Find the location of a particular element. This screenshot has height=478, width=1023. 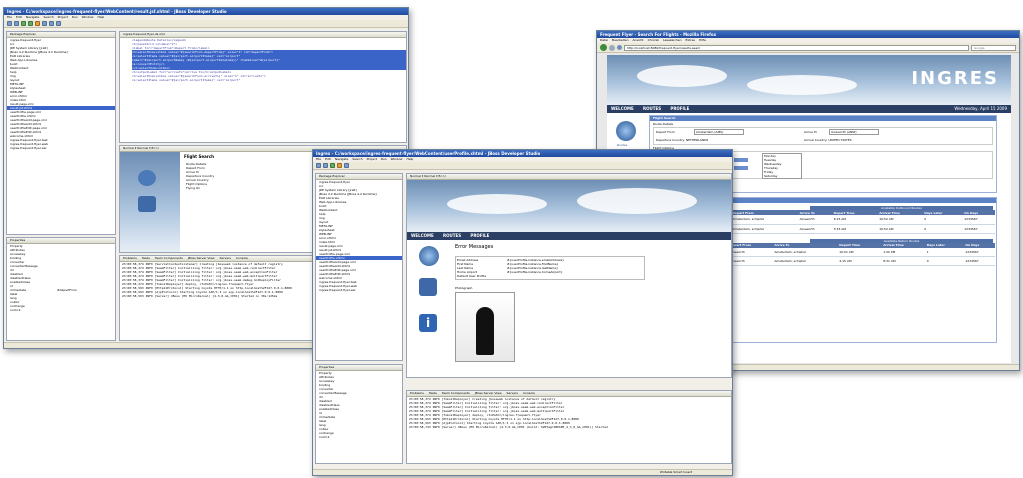

nav-profile: PROFILE is located at coordinates (679, 108).